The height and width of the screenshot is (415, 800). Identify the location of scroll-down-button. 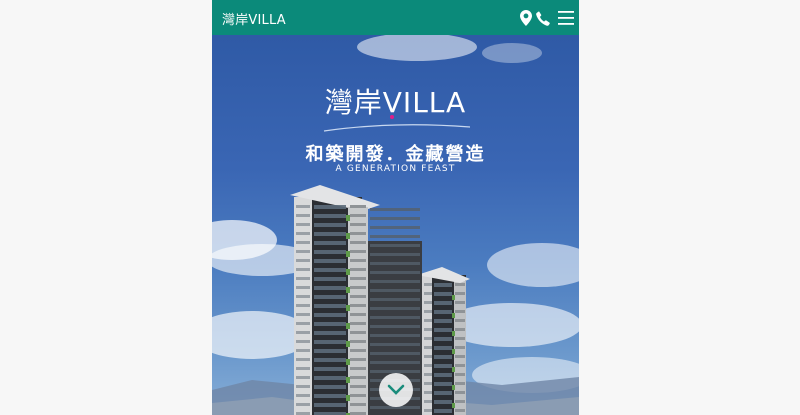
(396, 390).